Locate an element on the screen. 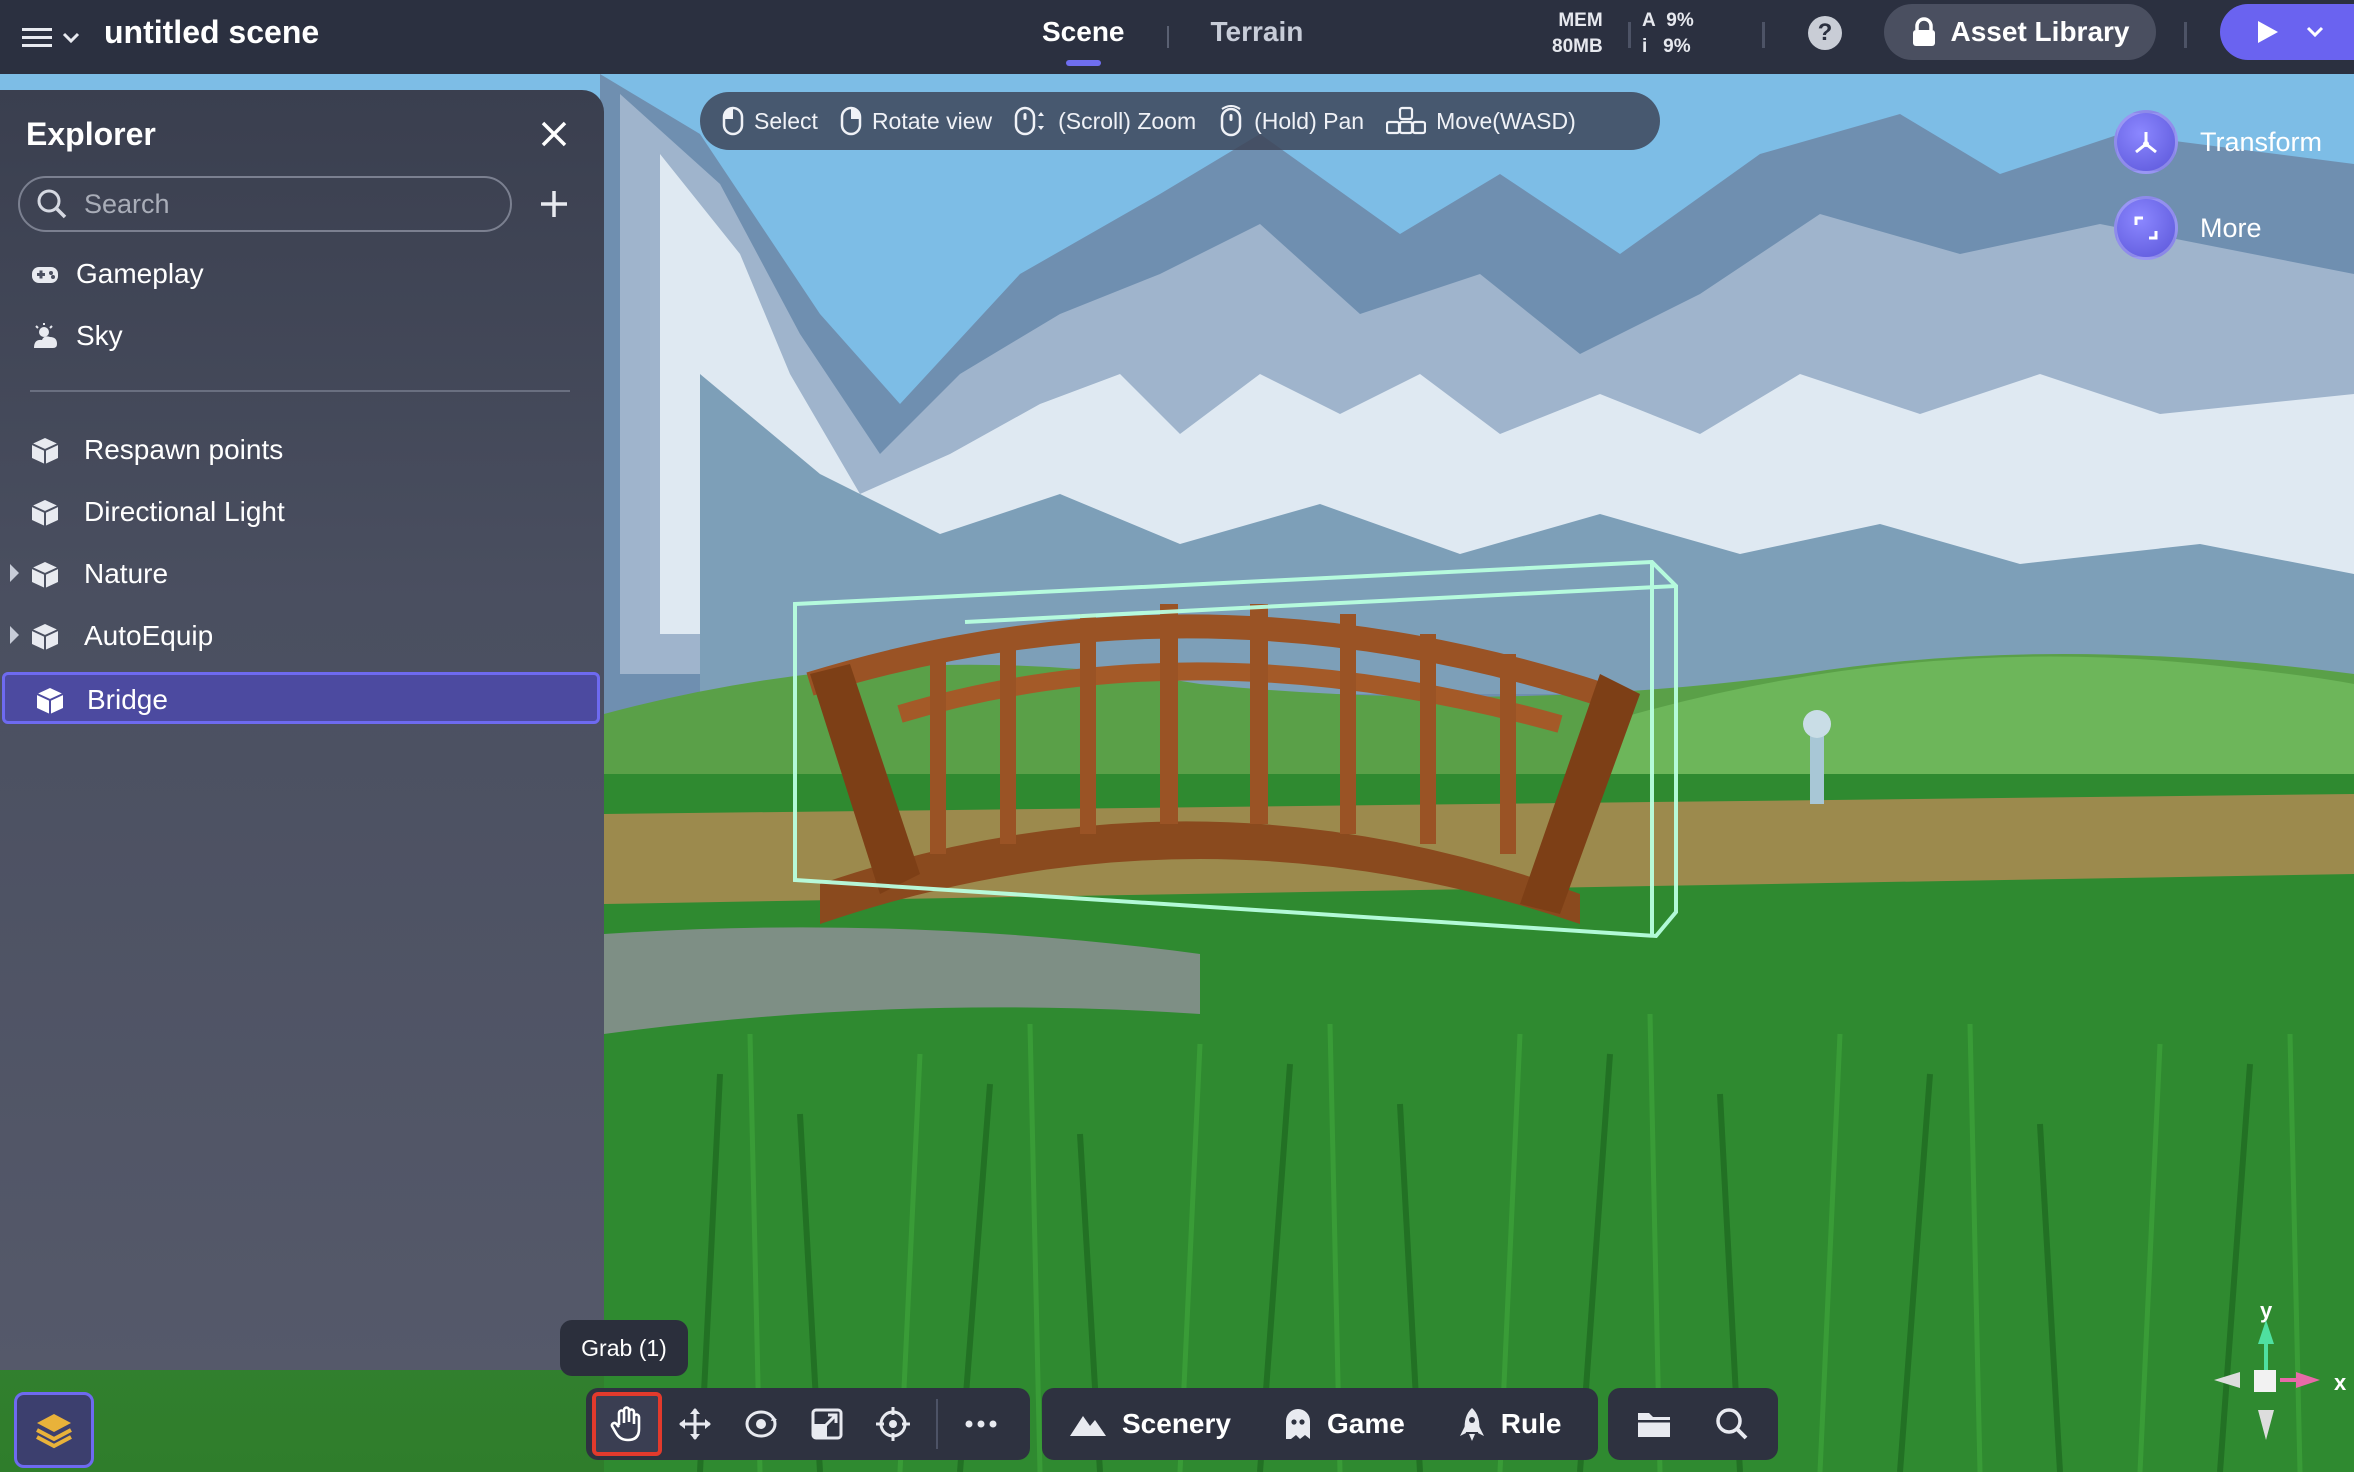 The height and width of the screenshot is (1472, 2354). explorer-item-respawn-points: Respawn points is located at coordinates (302, 450).